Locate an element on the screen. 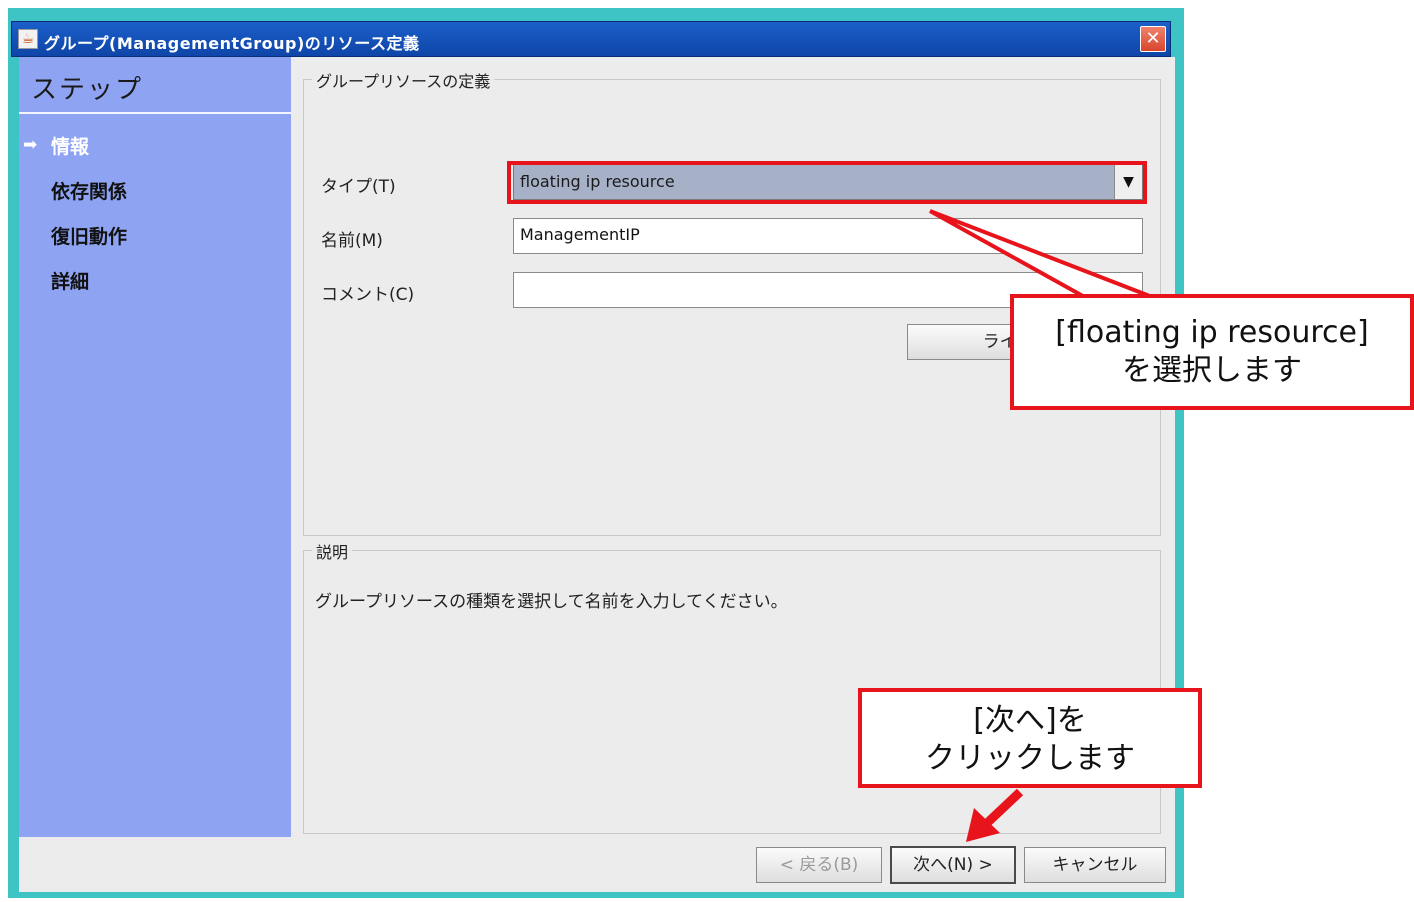 The image size is (1414, 902). close-icon: ✕ is located at coordinates (1153, 38).